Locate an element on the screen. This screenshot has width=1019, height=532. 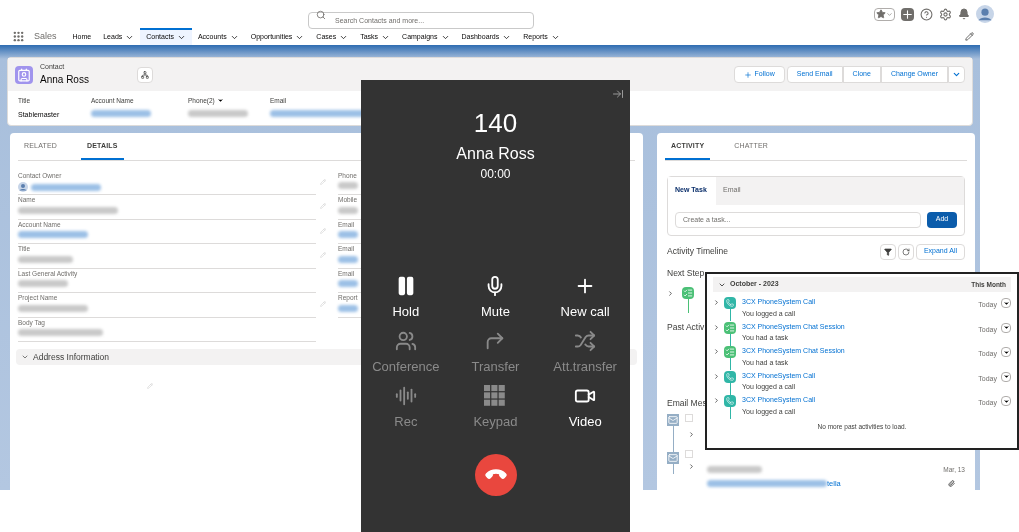
call-control-button: Mute is located at coordinates (495, 296).